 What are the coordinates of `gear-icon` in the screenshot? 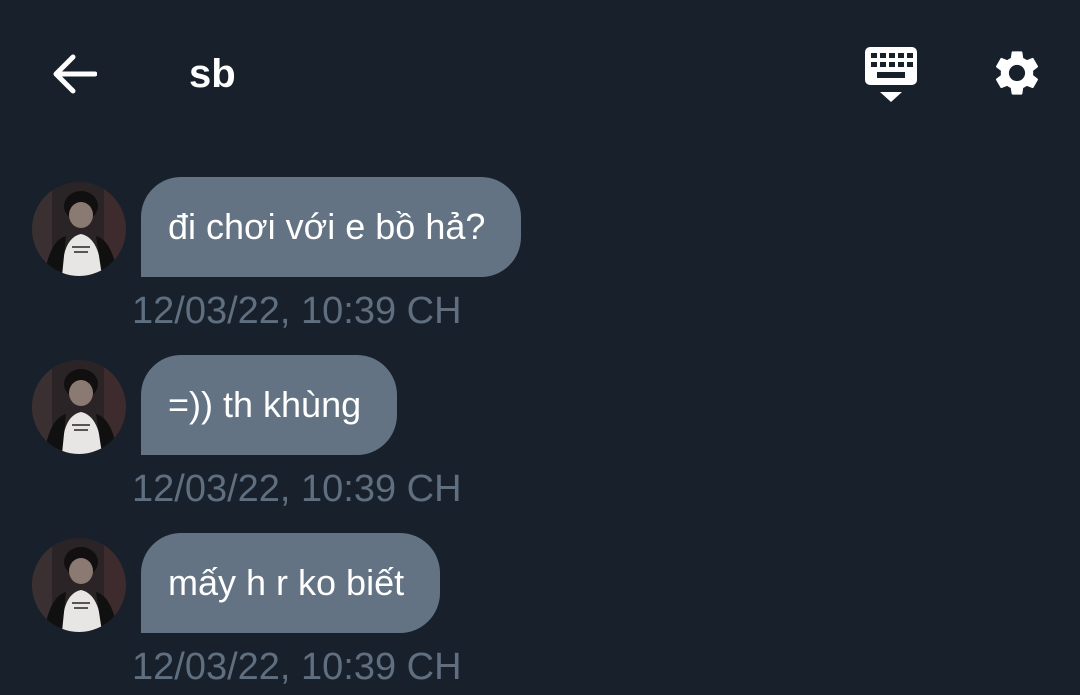 It's located at (1017, 73).